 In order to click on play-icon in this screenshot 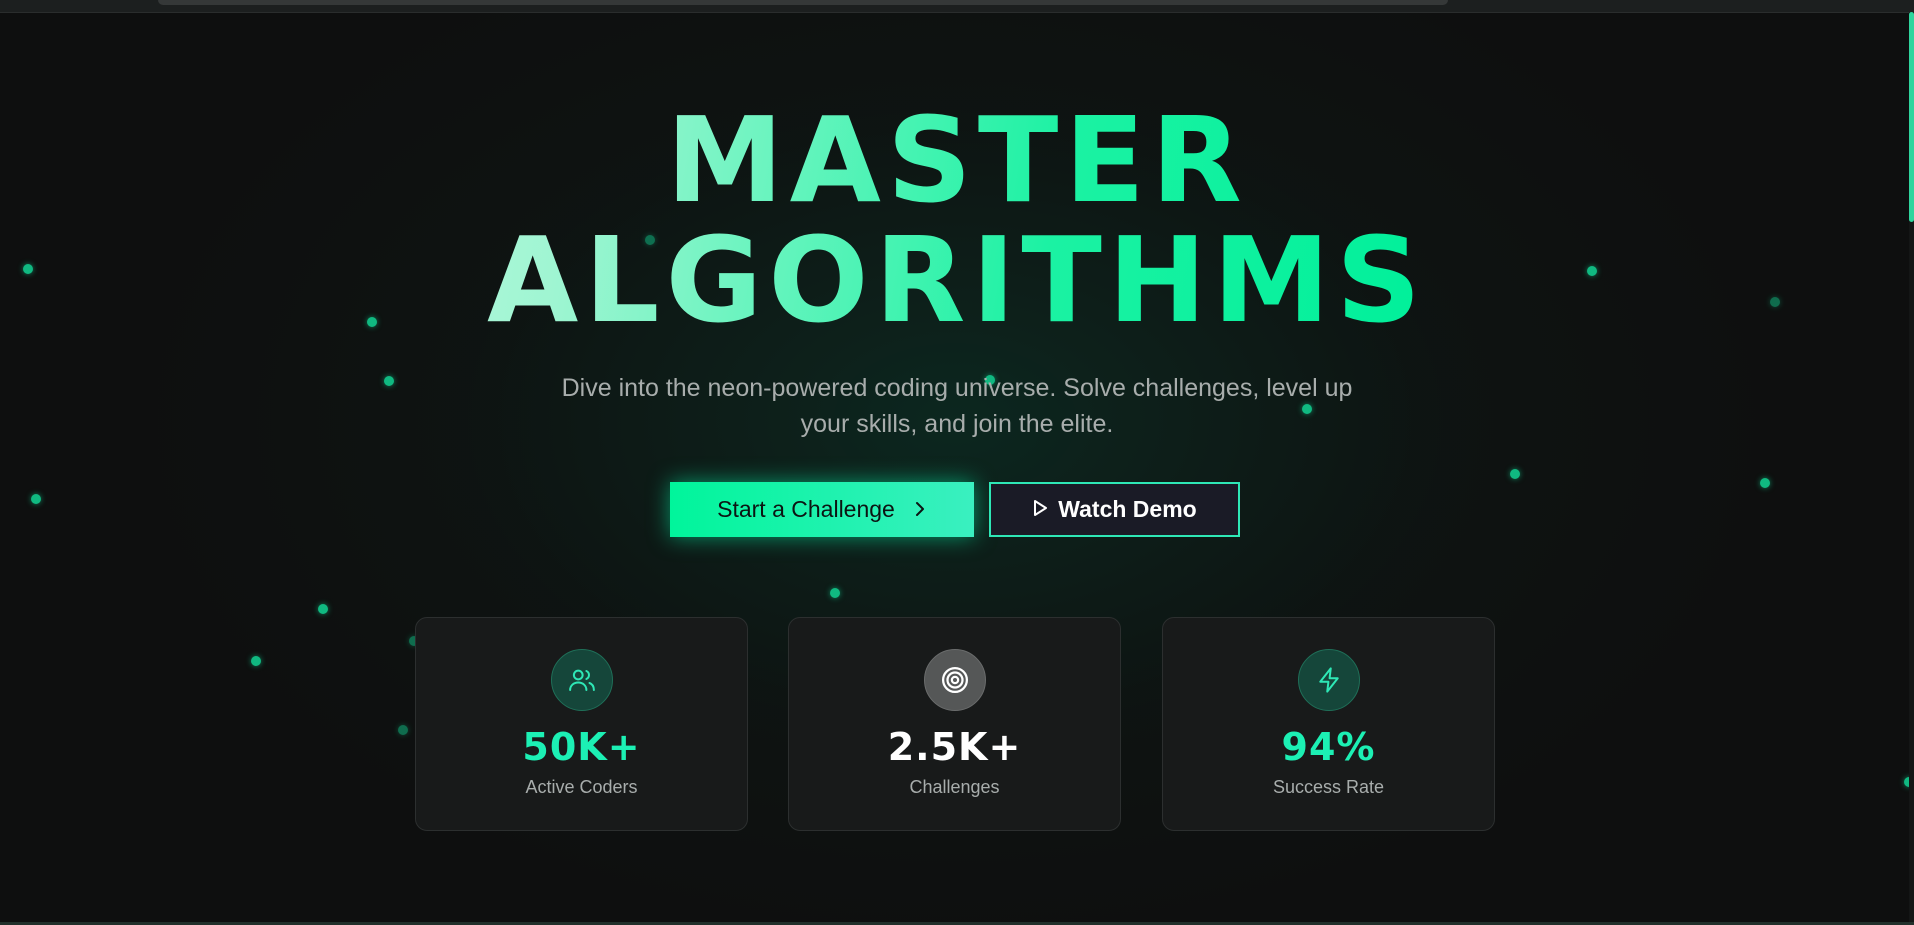, I will do `click(1040, 509)`.